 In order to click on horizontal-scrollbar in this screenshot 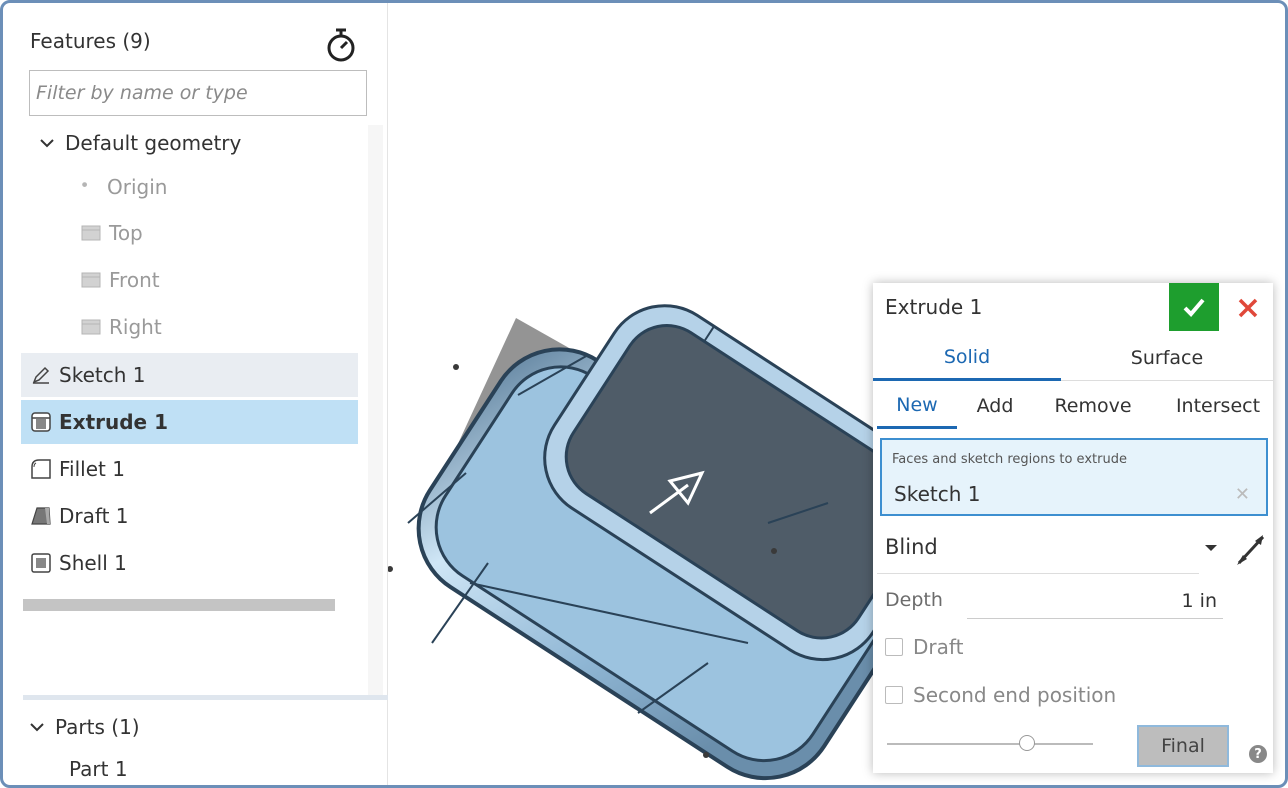, I will do `click(179, 605)`.